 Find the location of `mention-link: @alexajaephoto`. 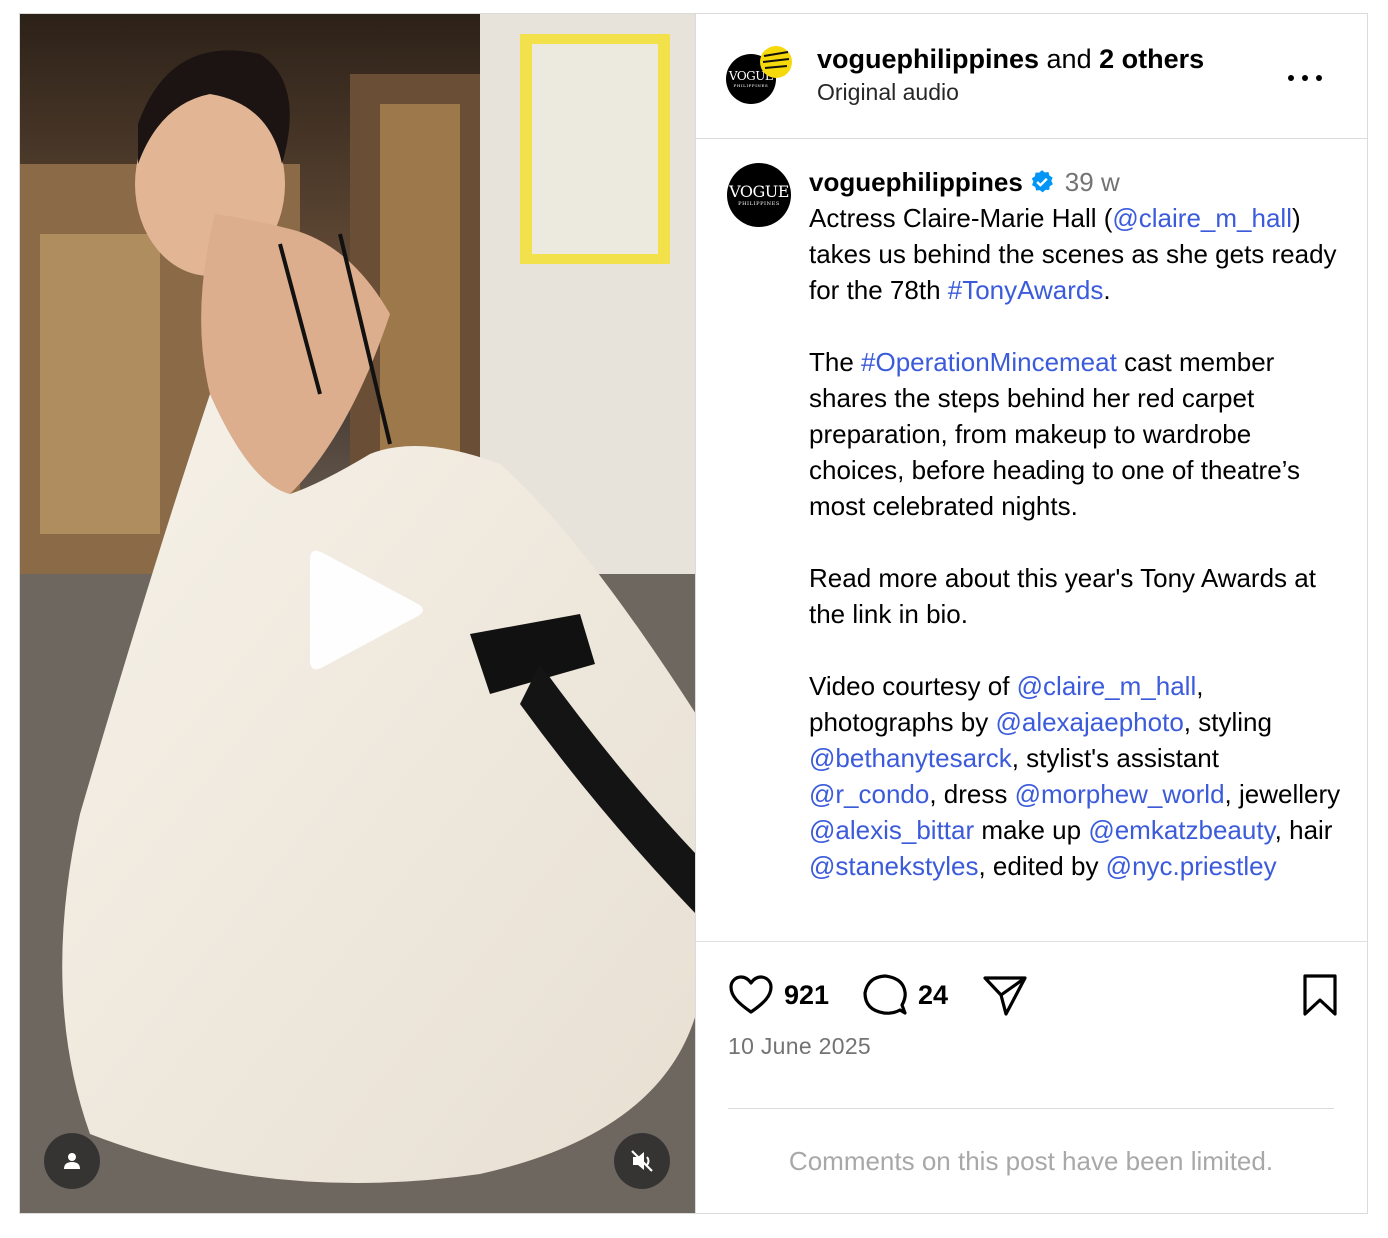

mention-link: @alexajaephoto is located at coordinates (1089, 722).